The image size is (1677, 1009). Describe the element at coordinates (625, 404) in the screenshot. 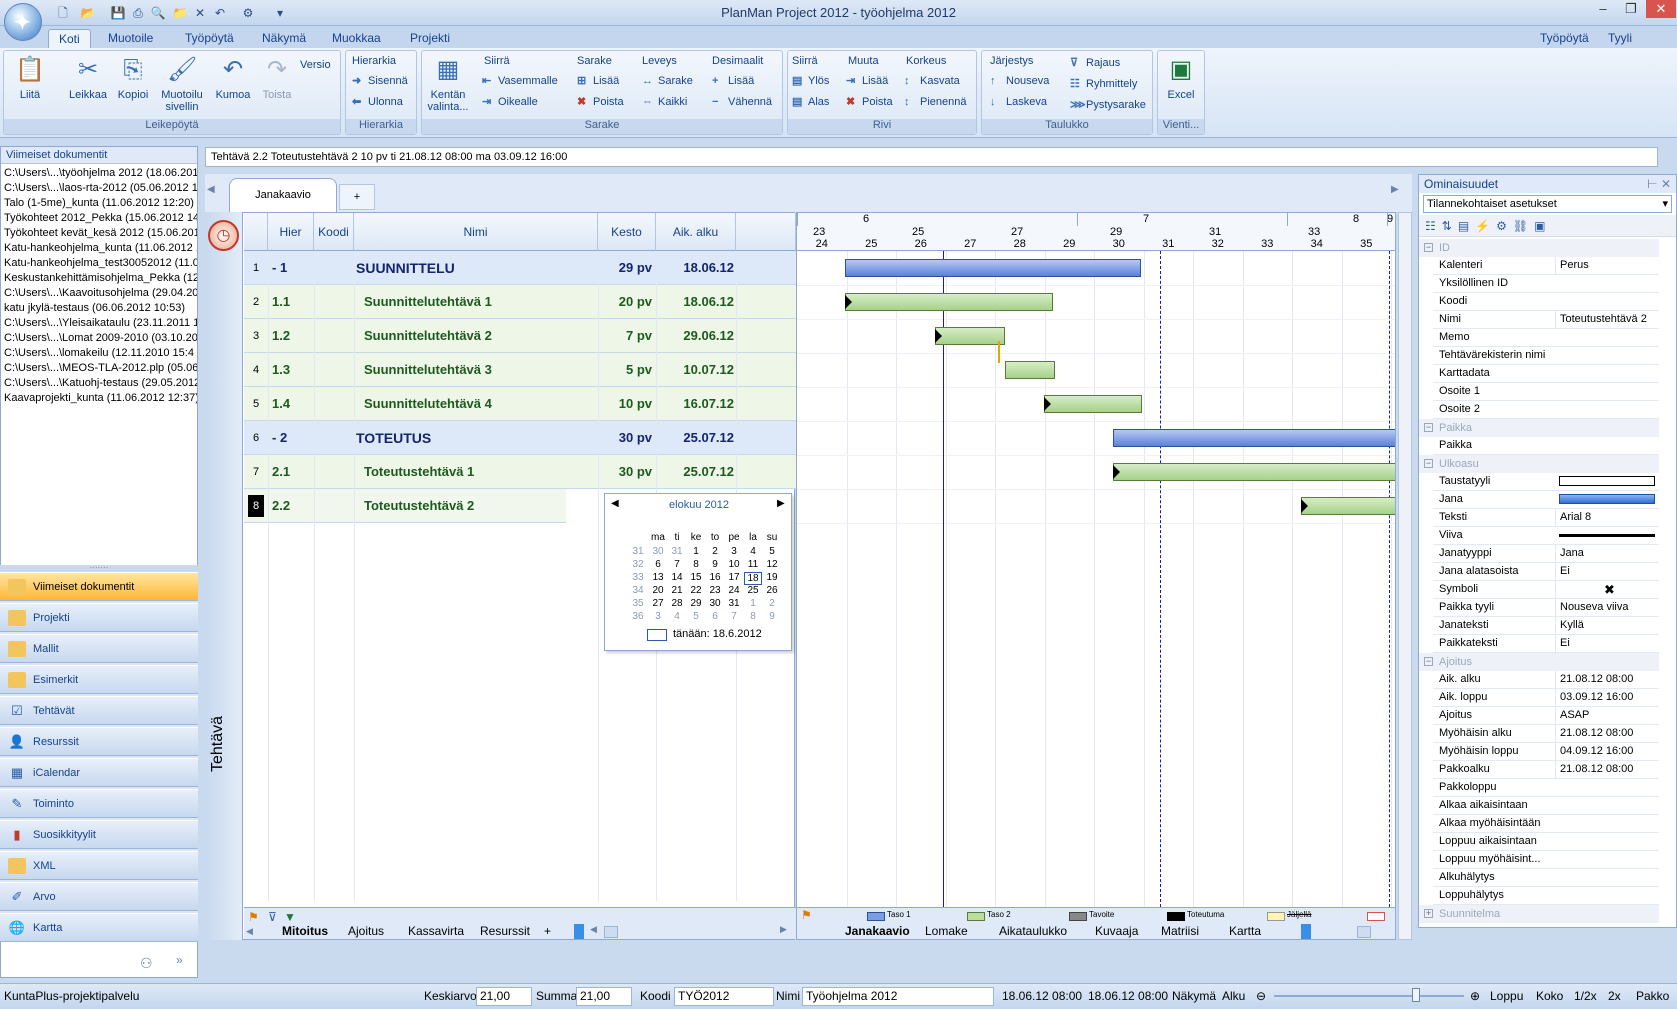

I see `cell-duration: 10 pv` at that location.